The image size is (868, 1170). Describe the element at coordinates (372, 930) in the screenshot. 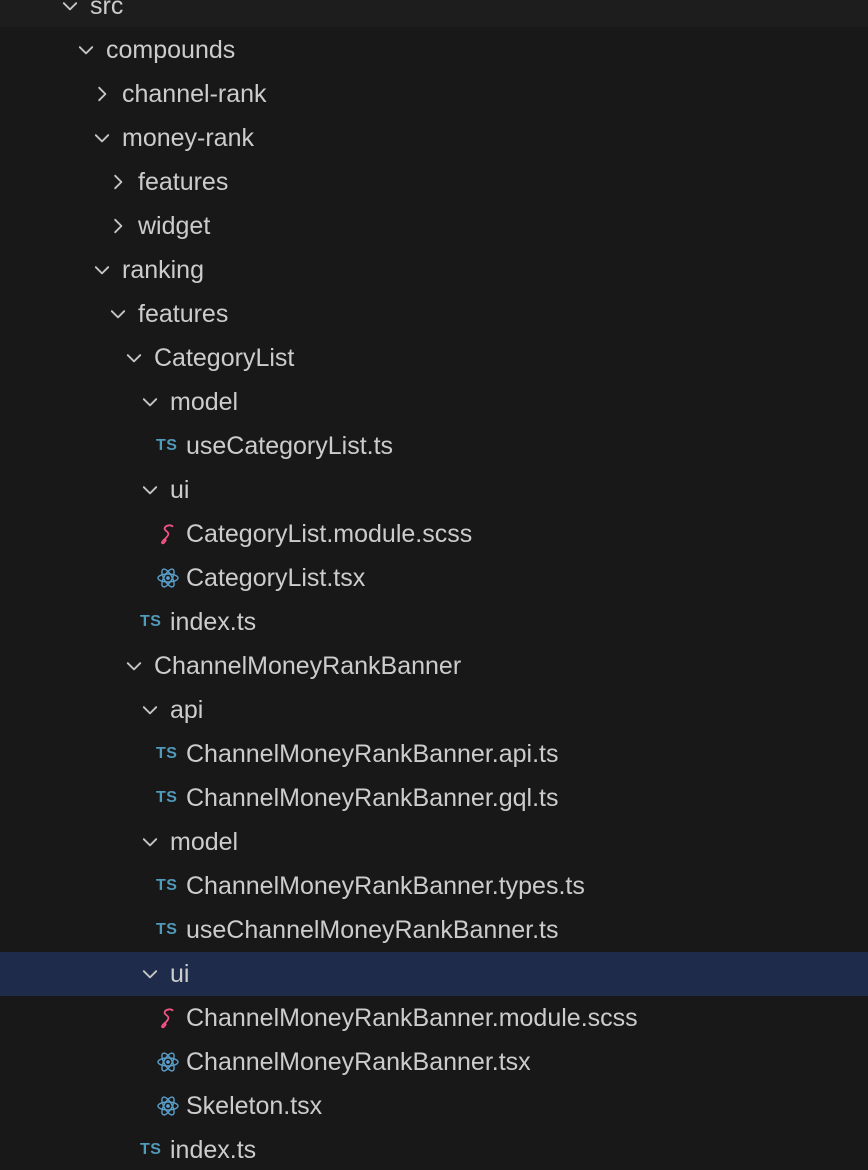

I see `file-label: useChannelMoneyRankBanner.ts` at that location.